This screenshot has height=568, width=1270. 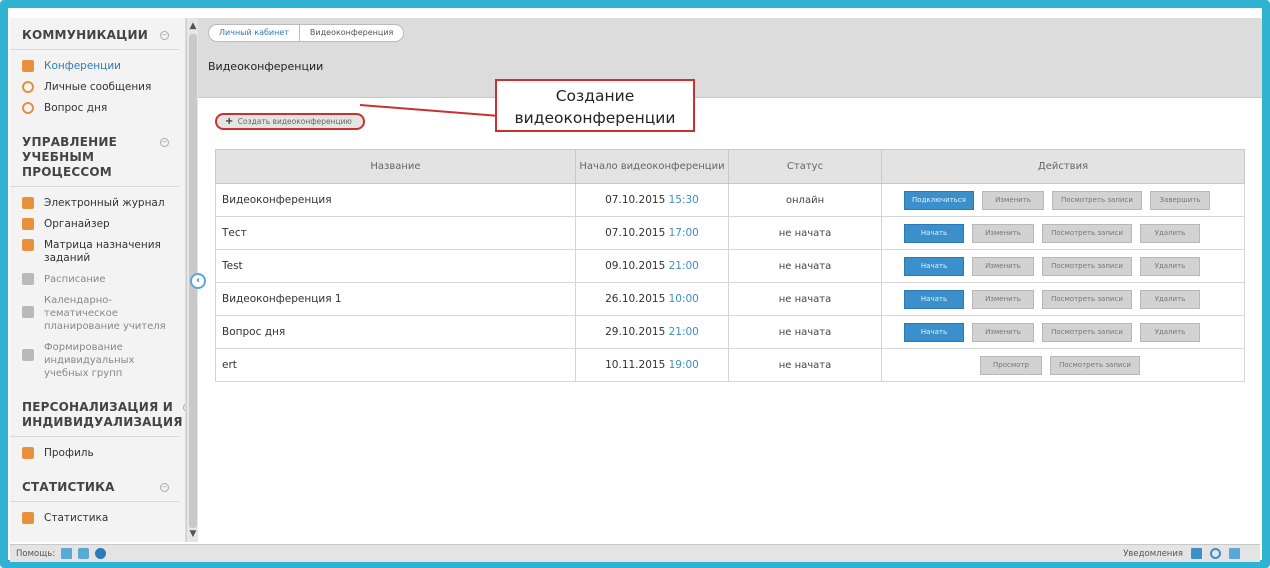 I want to click on cell-start: 26.10.2015 10:00, so click(x=652, y=299).